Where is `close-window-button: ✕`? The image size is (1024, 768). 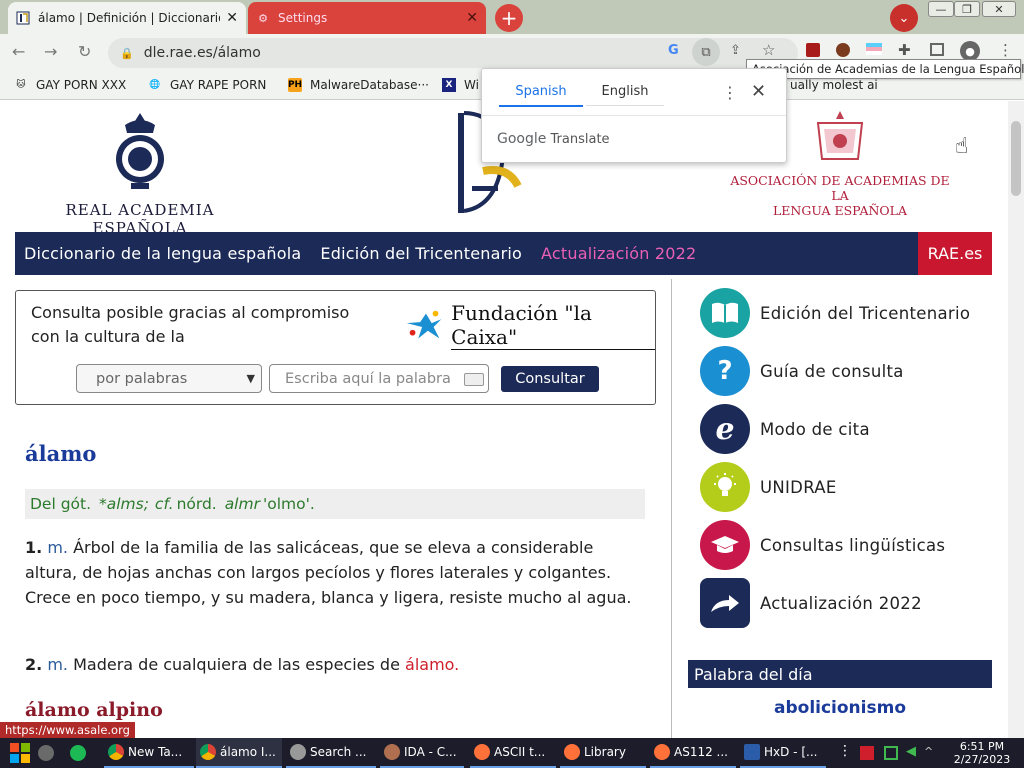 close-window-button: ✕ is located at coordinates (999, 9).